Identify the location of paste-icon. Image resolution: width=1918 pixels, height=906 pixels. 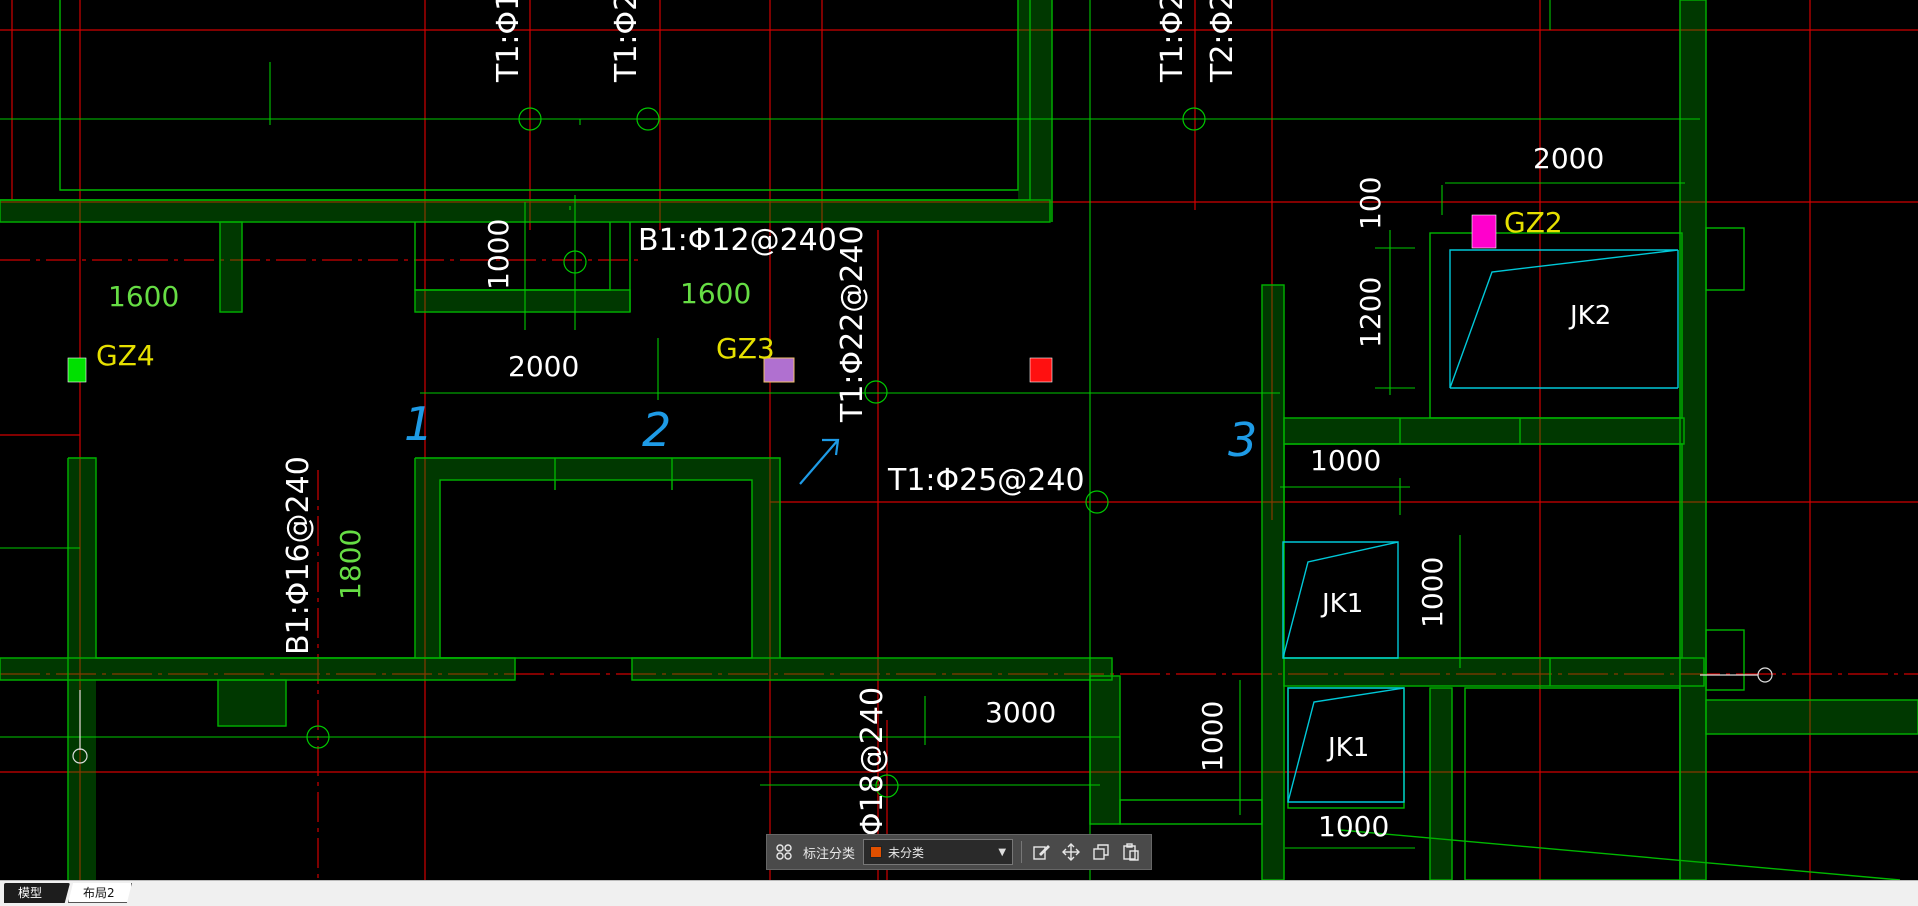
(1131, 852).